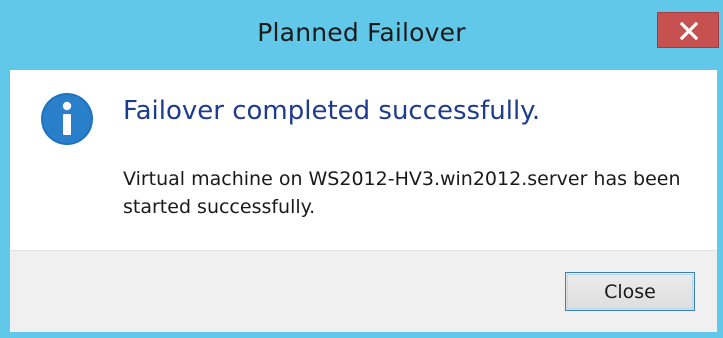 The image size is (723, 338). Describe the element at coordinates (361, 32) in the screenshot. I see `dialog-title: Planned Failover` at that location.